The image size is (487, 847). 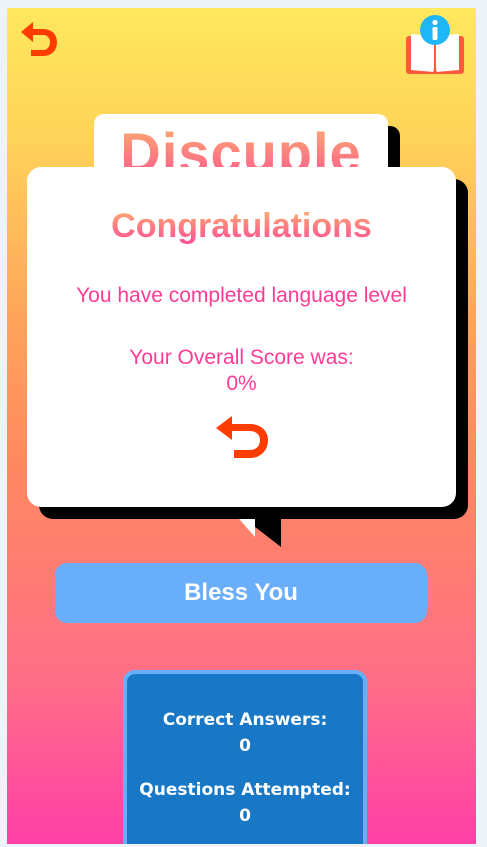 I want to click on dialog-heading: Congratulations, so click(x=241, y=226).